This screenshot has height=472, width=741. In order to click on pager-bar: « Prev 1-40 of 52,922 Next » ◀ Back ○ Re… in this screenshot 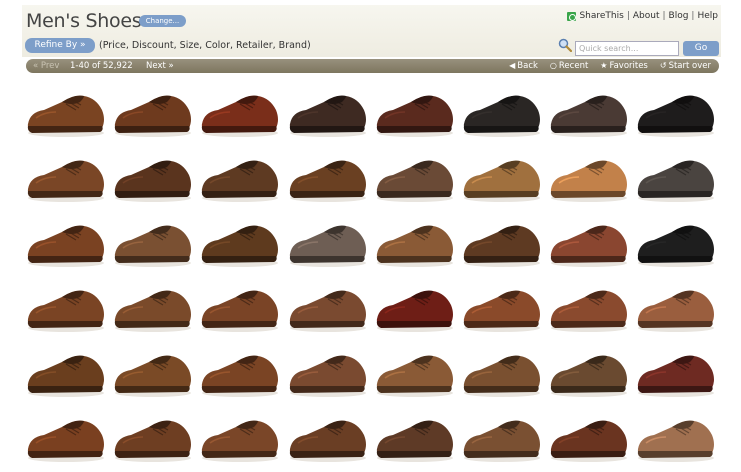, I will do `click(372, 66)`.